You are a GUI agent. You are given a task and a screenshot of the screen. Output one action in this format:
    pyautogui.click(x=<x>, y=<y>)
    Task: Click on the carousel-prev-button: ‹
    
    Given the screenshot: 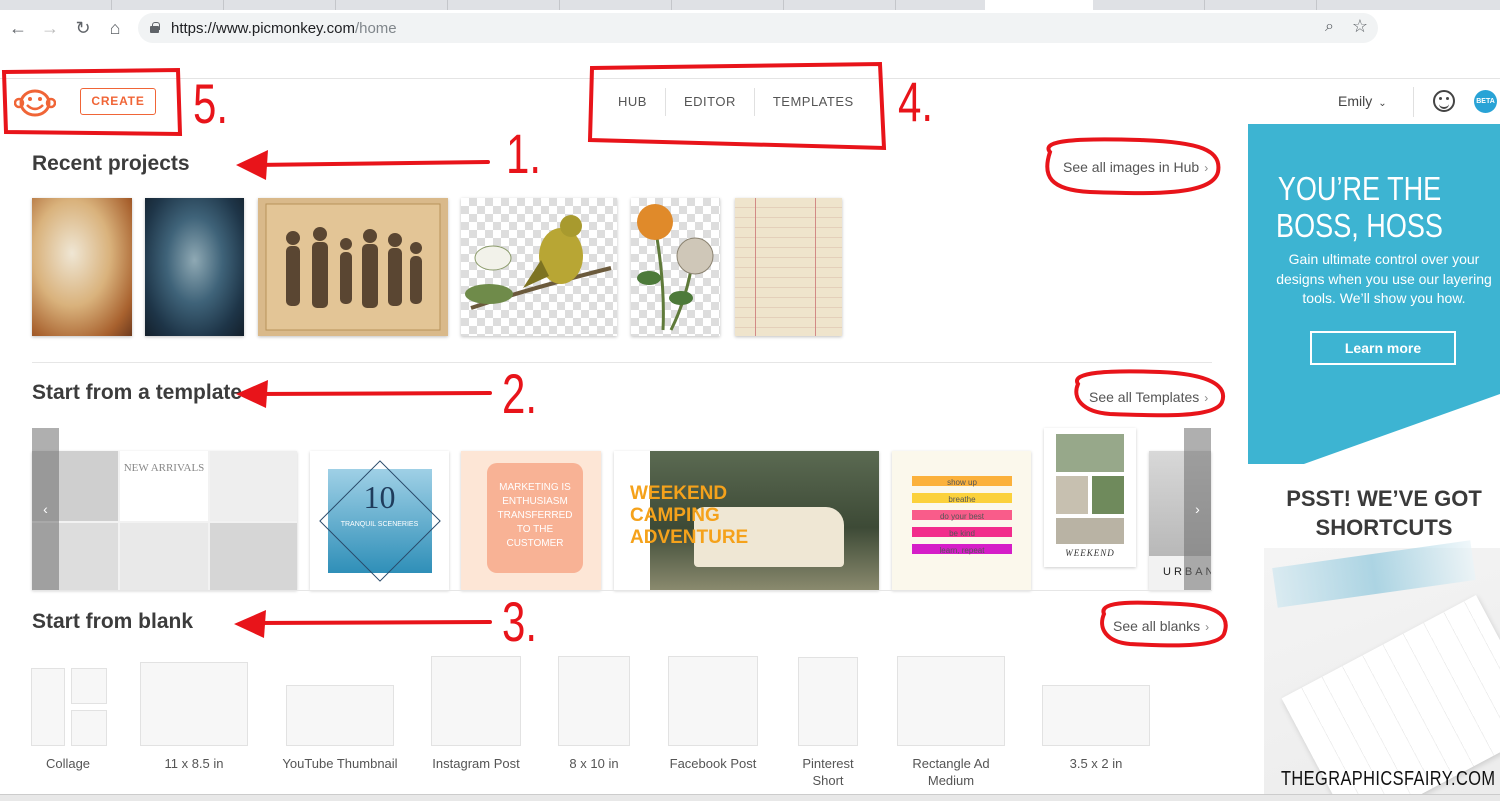 What is the action you would take?
    pyautogui.click(x=45, y=509)
    